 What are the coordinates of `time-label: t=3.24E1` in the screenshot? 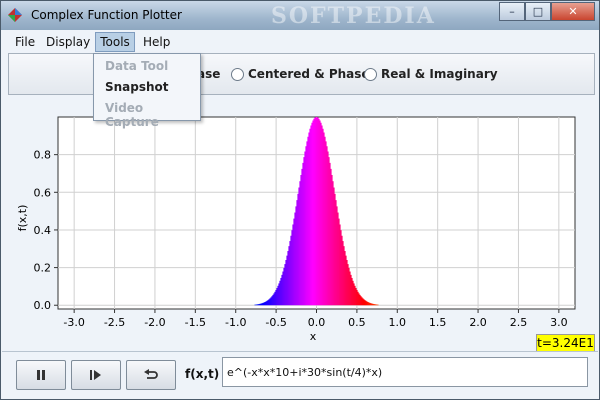 It's located at (565, 343).